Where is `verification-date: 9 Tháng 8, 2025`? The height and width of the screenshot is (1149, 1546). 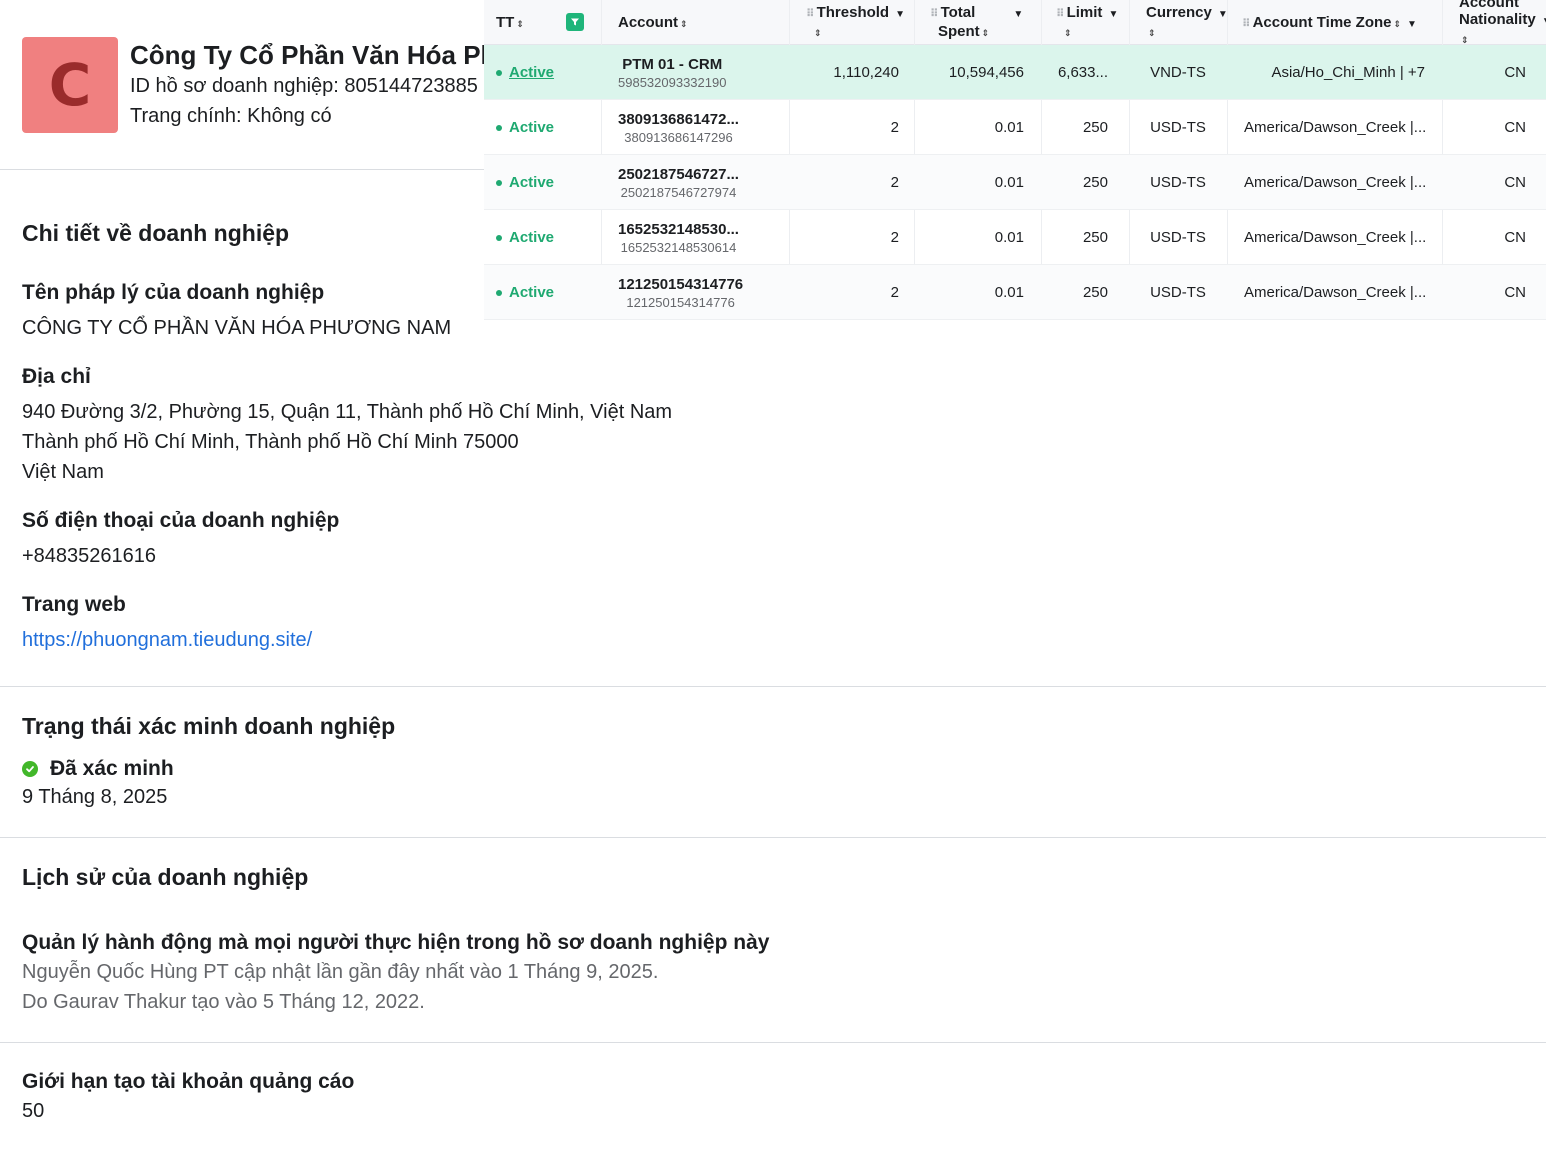 verification-date: 9 Tháng 8, 2025 is located at coordinates (95, 797).